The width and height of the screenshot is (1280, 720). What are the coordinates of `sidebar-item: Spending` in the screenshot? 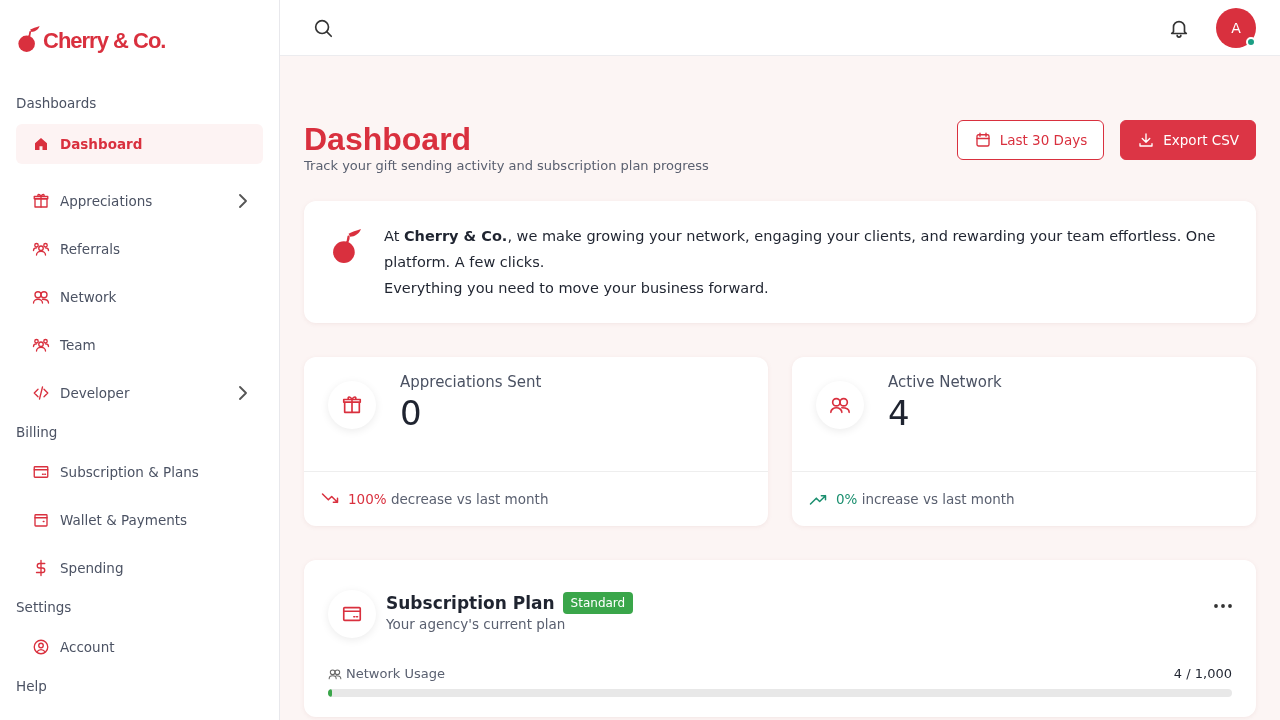 It's located at (139, 568).